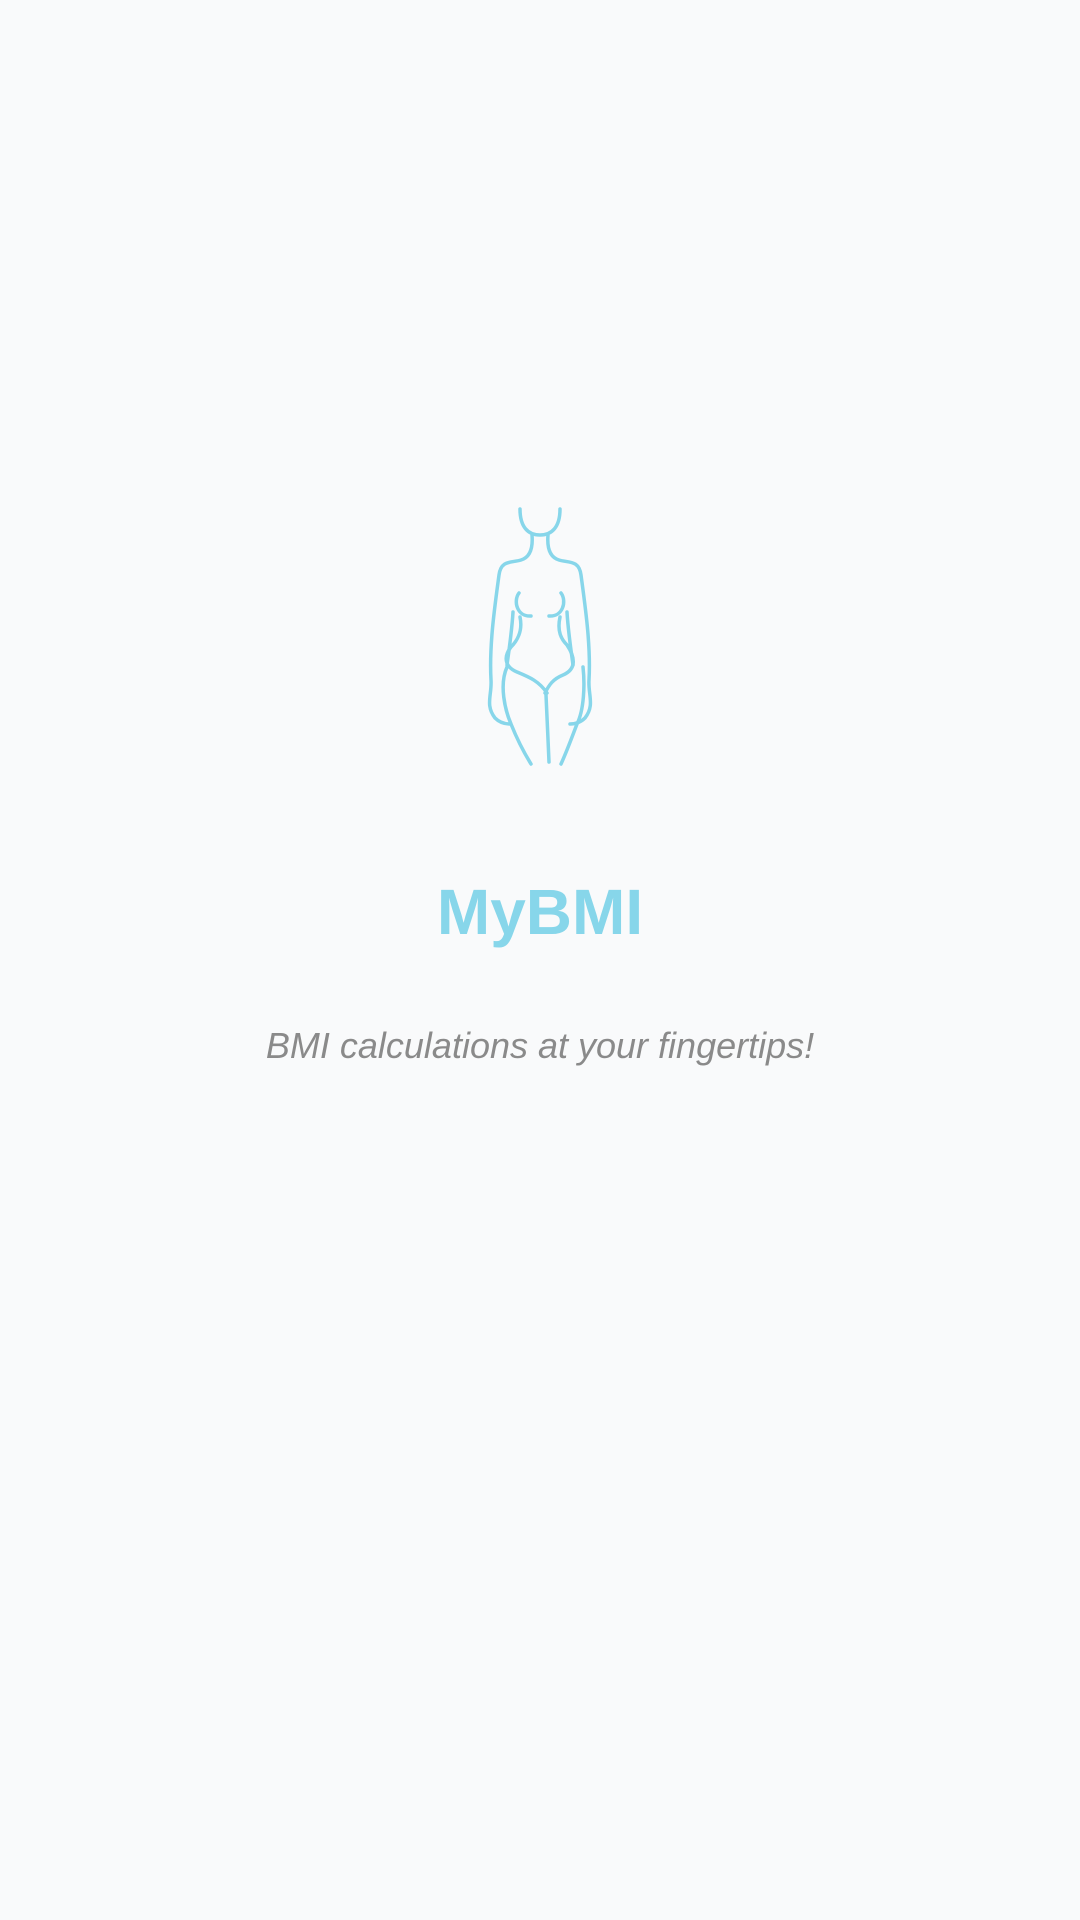 Image resolution: width=1080 pixels, height=1920 pixels. I want to click on app-title: MyBMI, so click(540, 912).